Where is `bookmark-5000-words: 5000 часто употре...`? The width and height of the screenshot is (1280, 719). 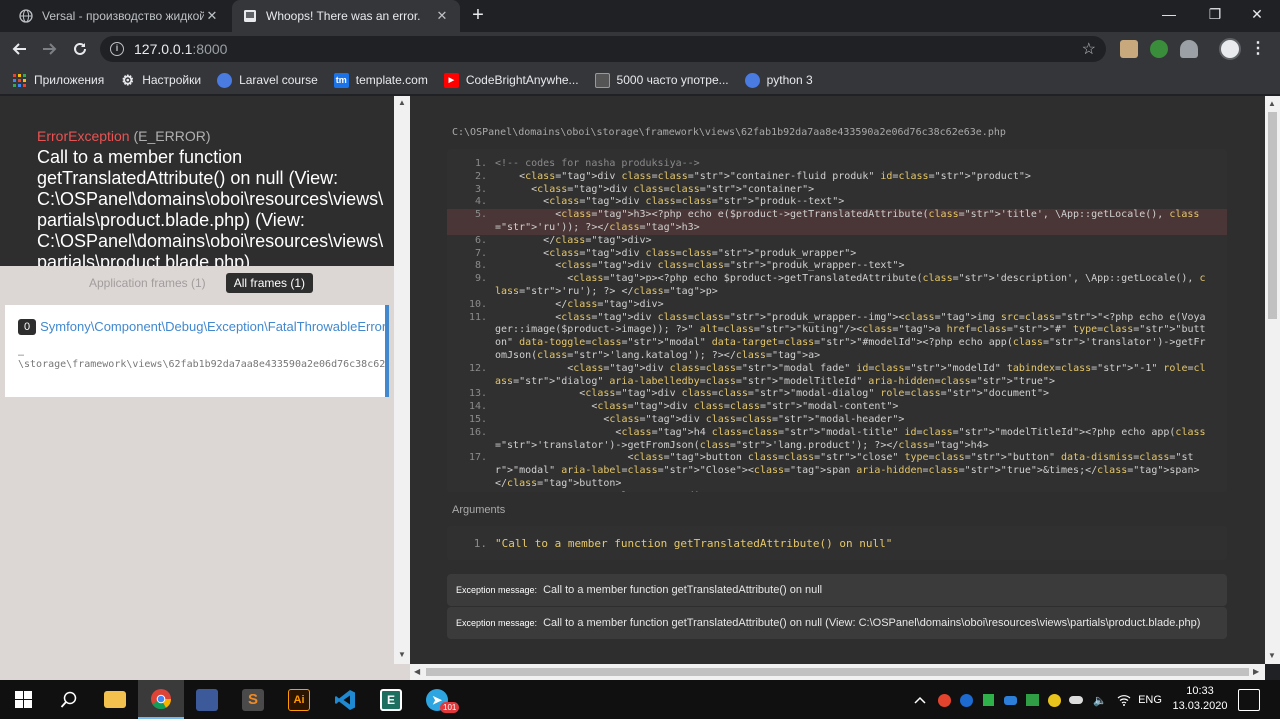
bookmark-5000-words: 5000 часто употре... is located at coordinates (661, 80).